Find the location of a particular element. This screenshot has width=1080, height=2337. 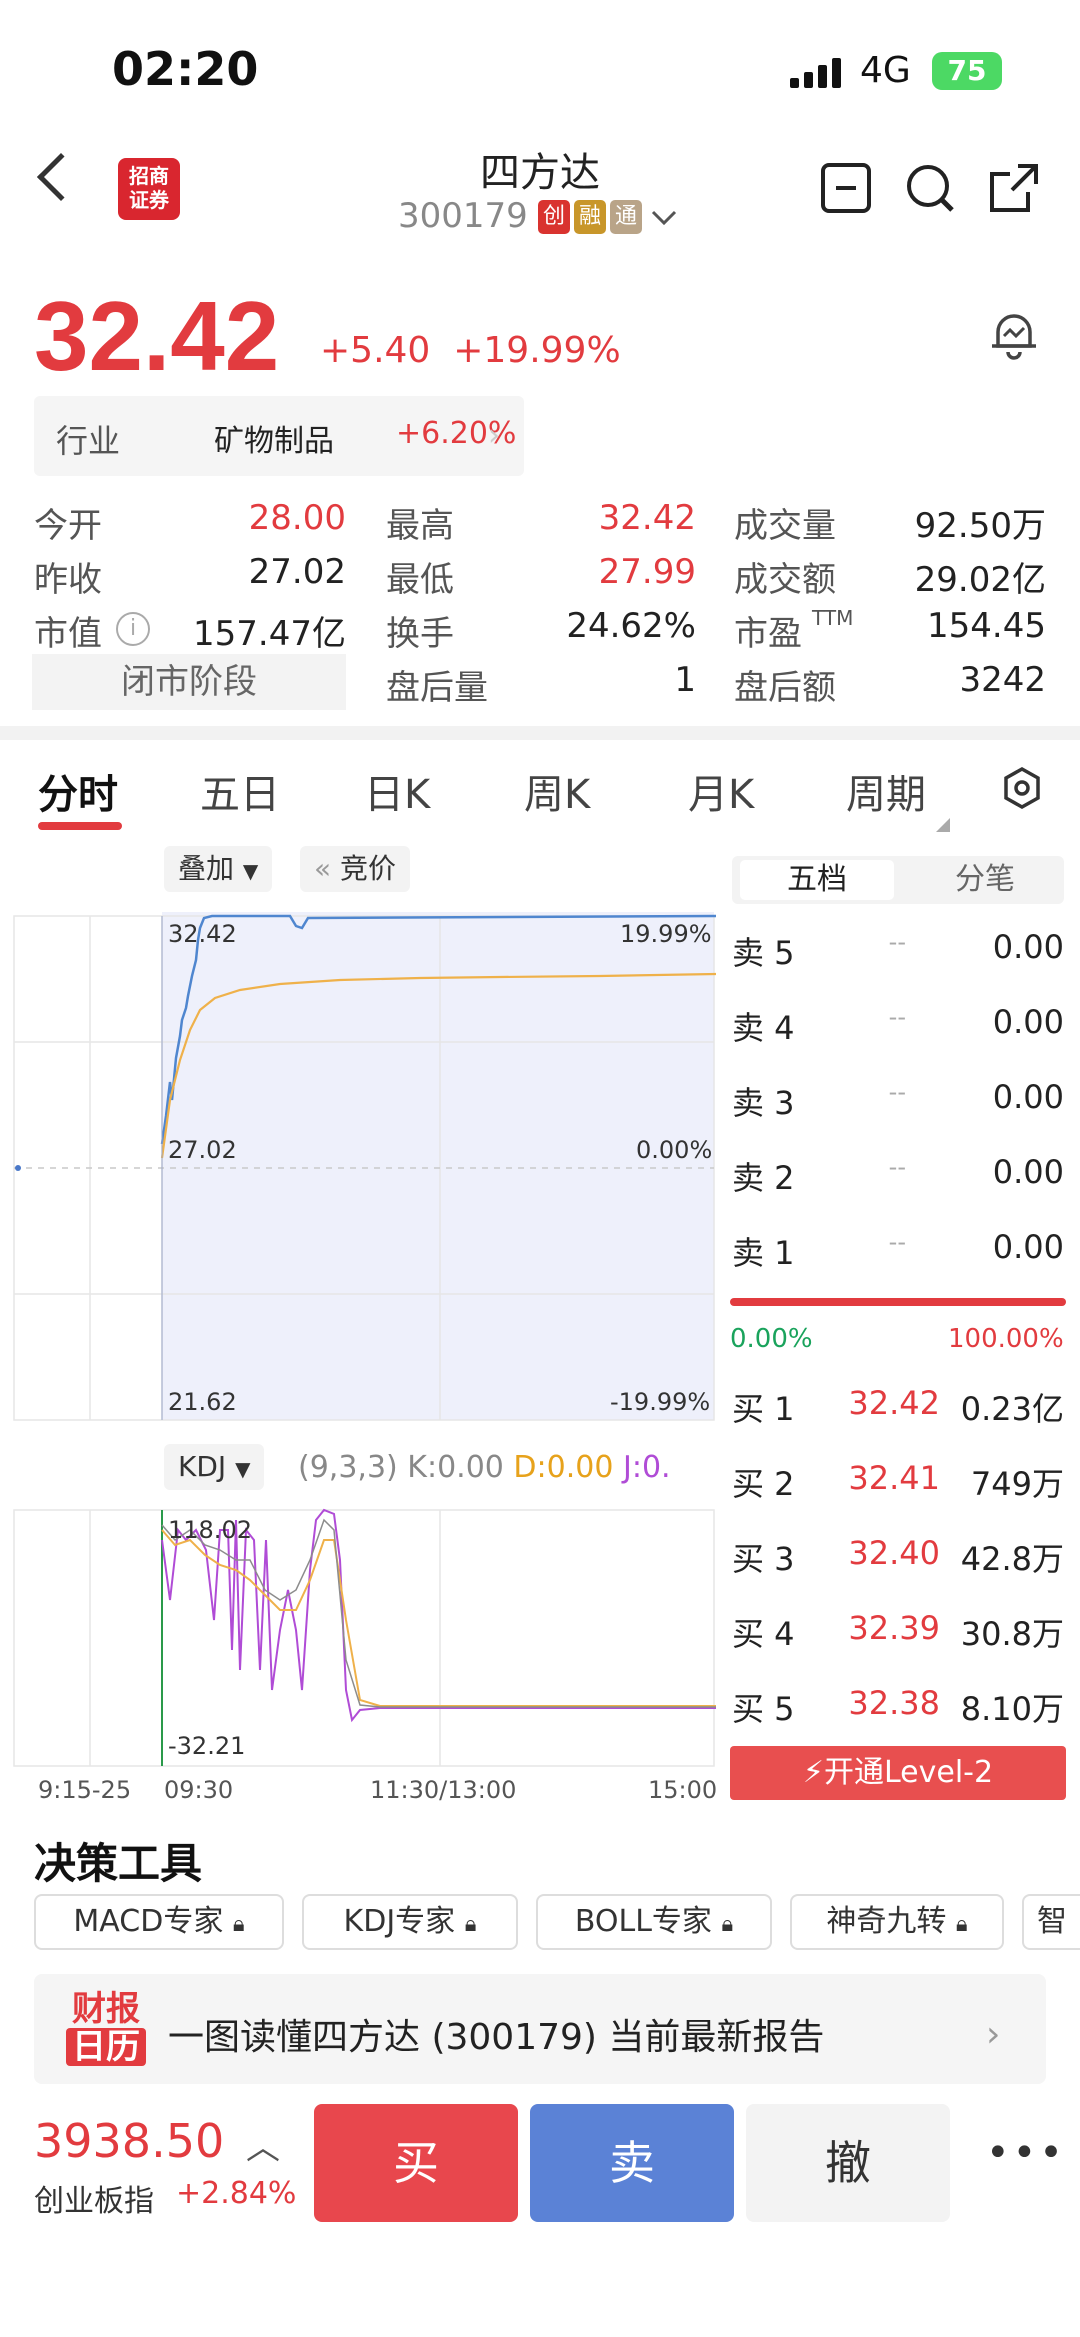

tab-daily-k: 日K is located at coordinates (397, 791).